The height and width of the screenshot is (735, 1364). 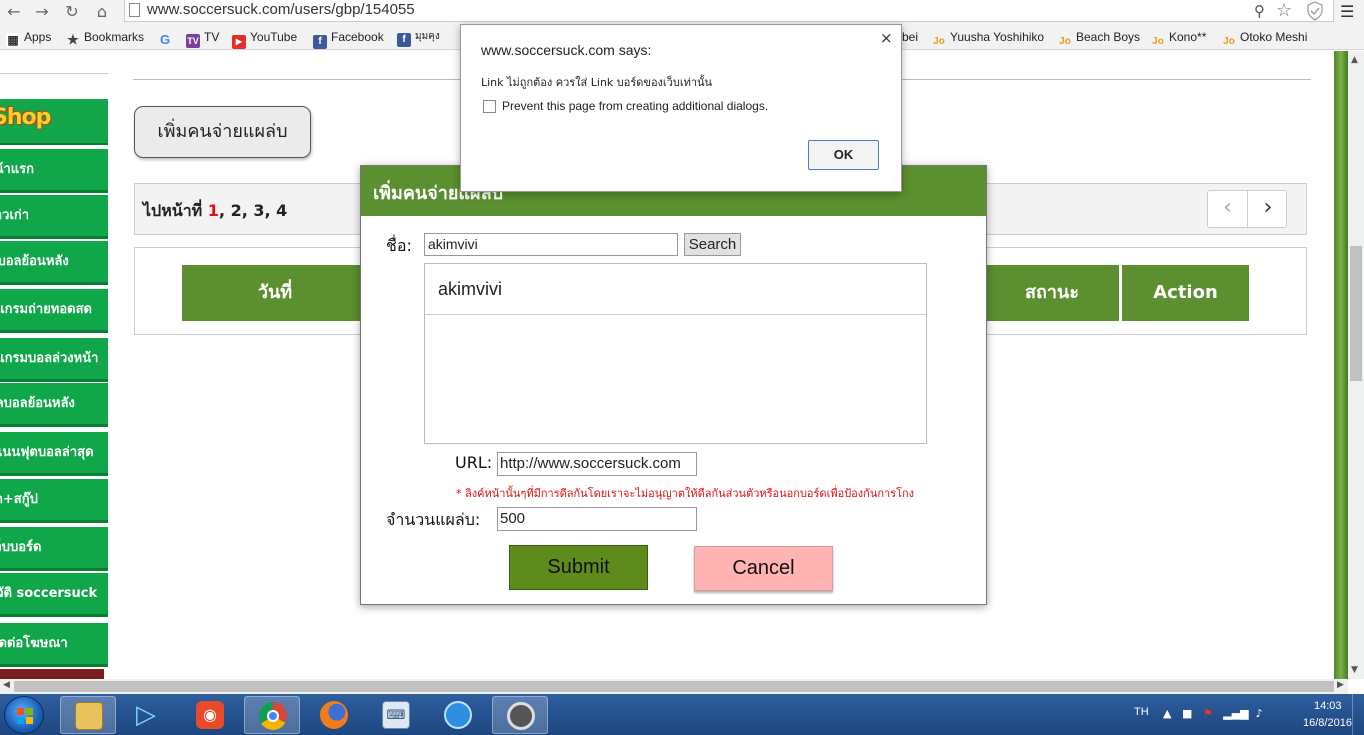 I want to click on forward-icon: →, so click(x=42, y=12).